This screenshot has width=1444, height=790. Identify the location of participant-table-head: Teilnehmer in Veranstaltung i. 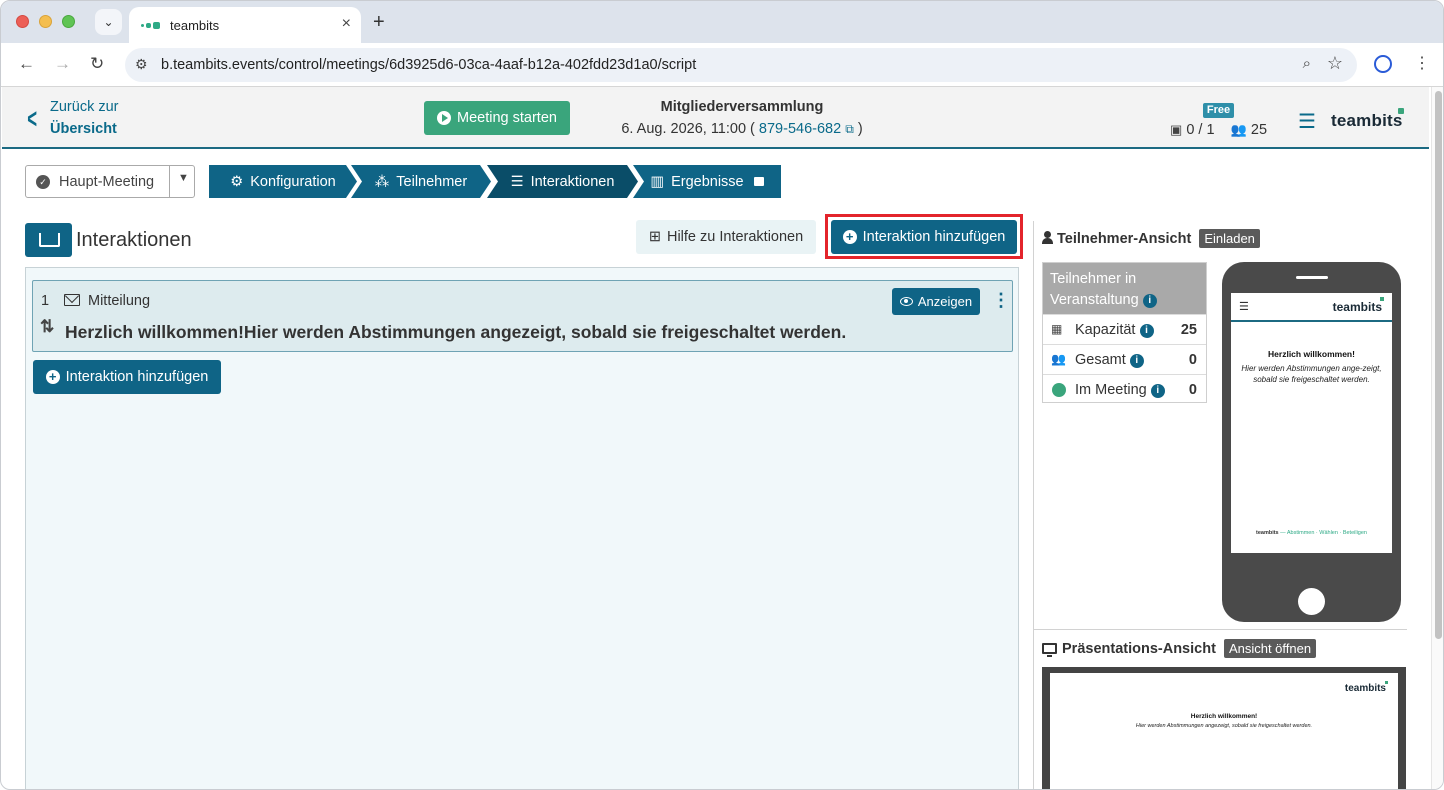
(1124, 288).